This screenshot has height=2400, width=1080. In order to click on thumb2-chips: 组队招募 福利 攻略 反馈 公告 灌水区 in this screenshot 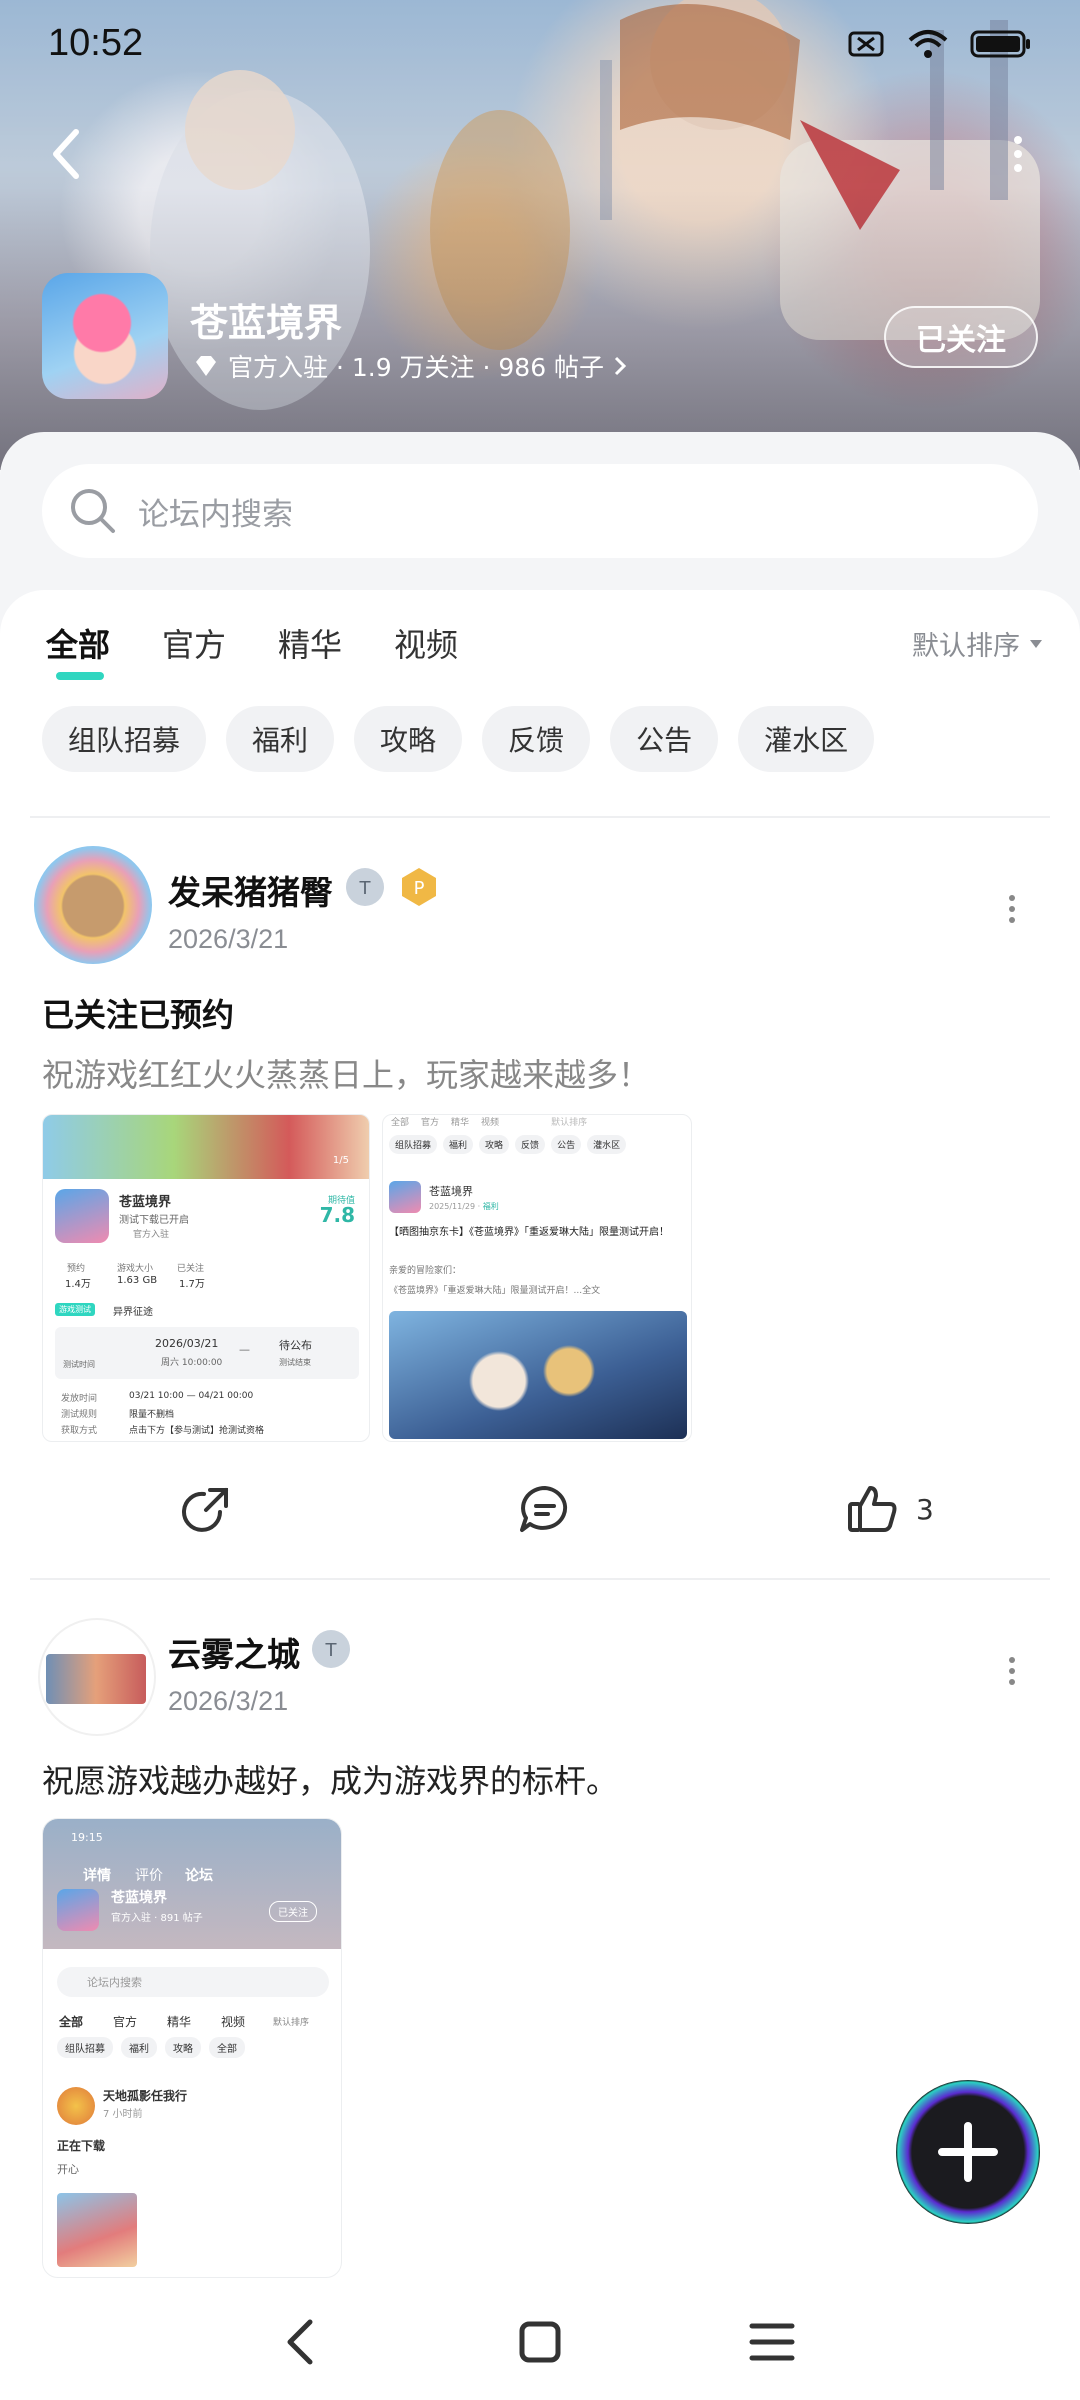, I will do `click(508, 1144)`.